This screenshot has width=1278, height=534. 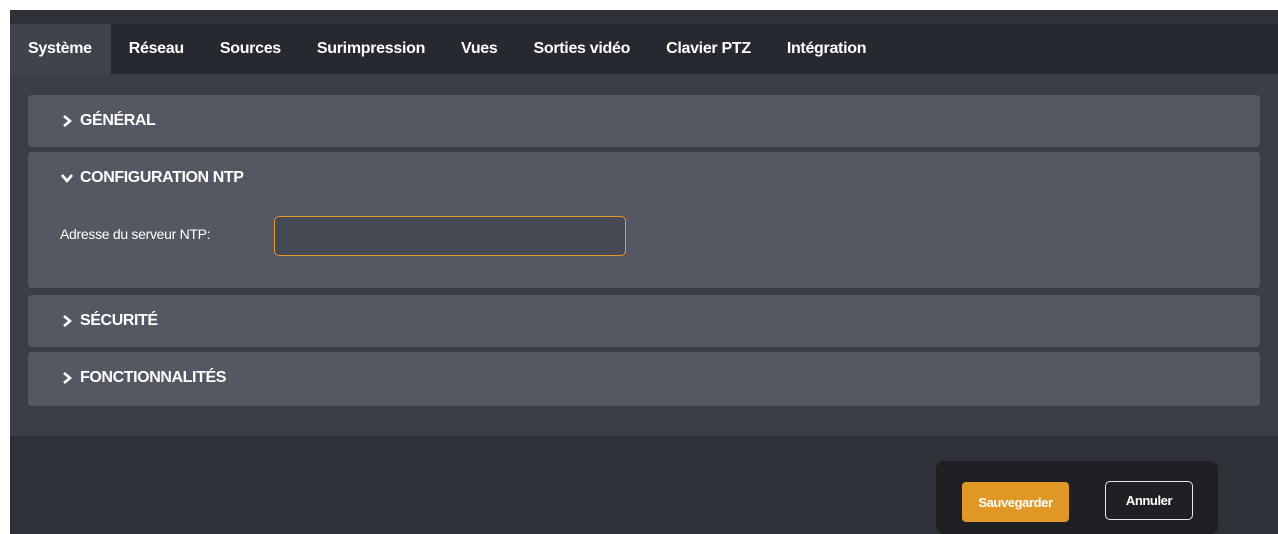 What do you see at coordinates (582, 49) in the screenshot?
I see `tab-sorties-video: Sorties vidéo` at bounding box center [582, 49].